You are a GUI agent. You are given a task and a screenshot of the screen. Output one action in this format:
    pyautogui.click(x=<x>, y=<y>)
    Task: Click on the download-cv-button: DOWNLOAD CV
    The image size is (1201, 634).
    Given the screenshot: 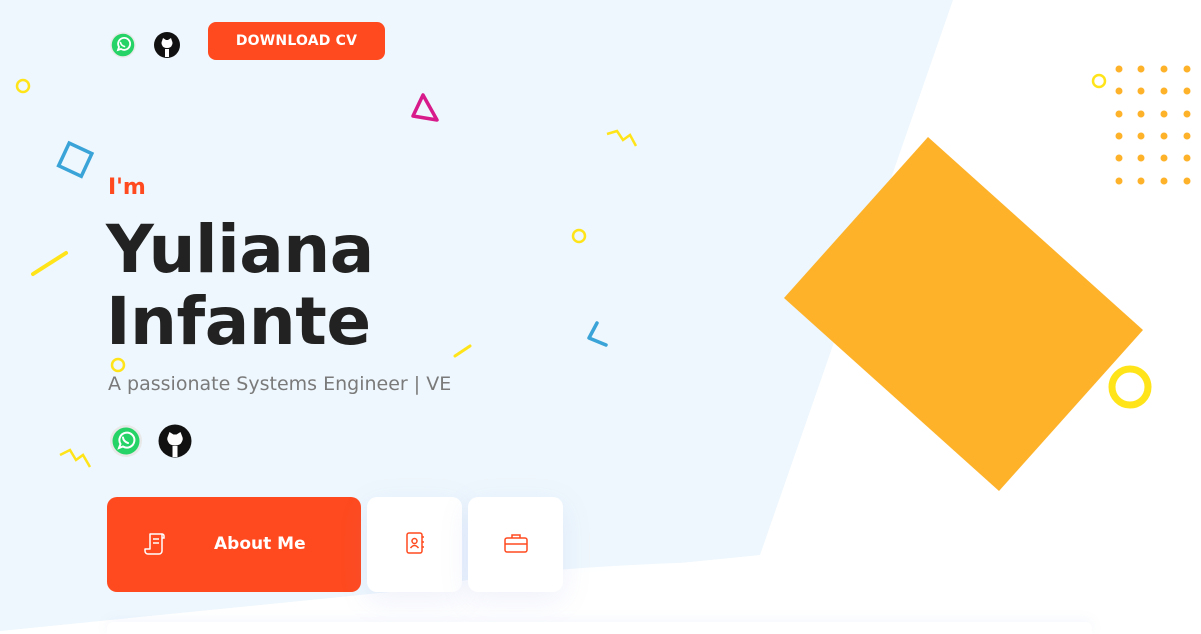 What is the action you would take?
    pyautogui.click(x=296, y=41)
    